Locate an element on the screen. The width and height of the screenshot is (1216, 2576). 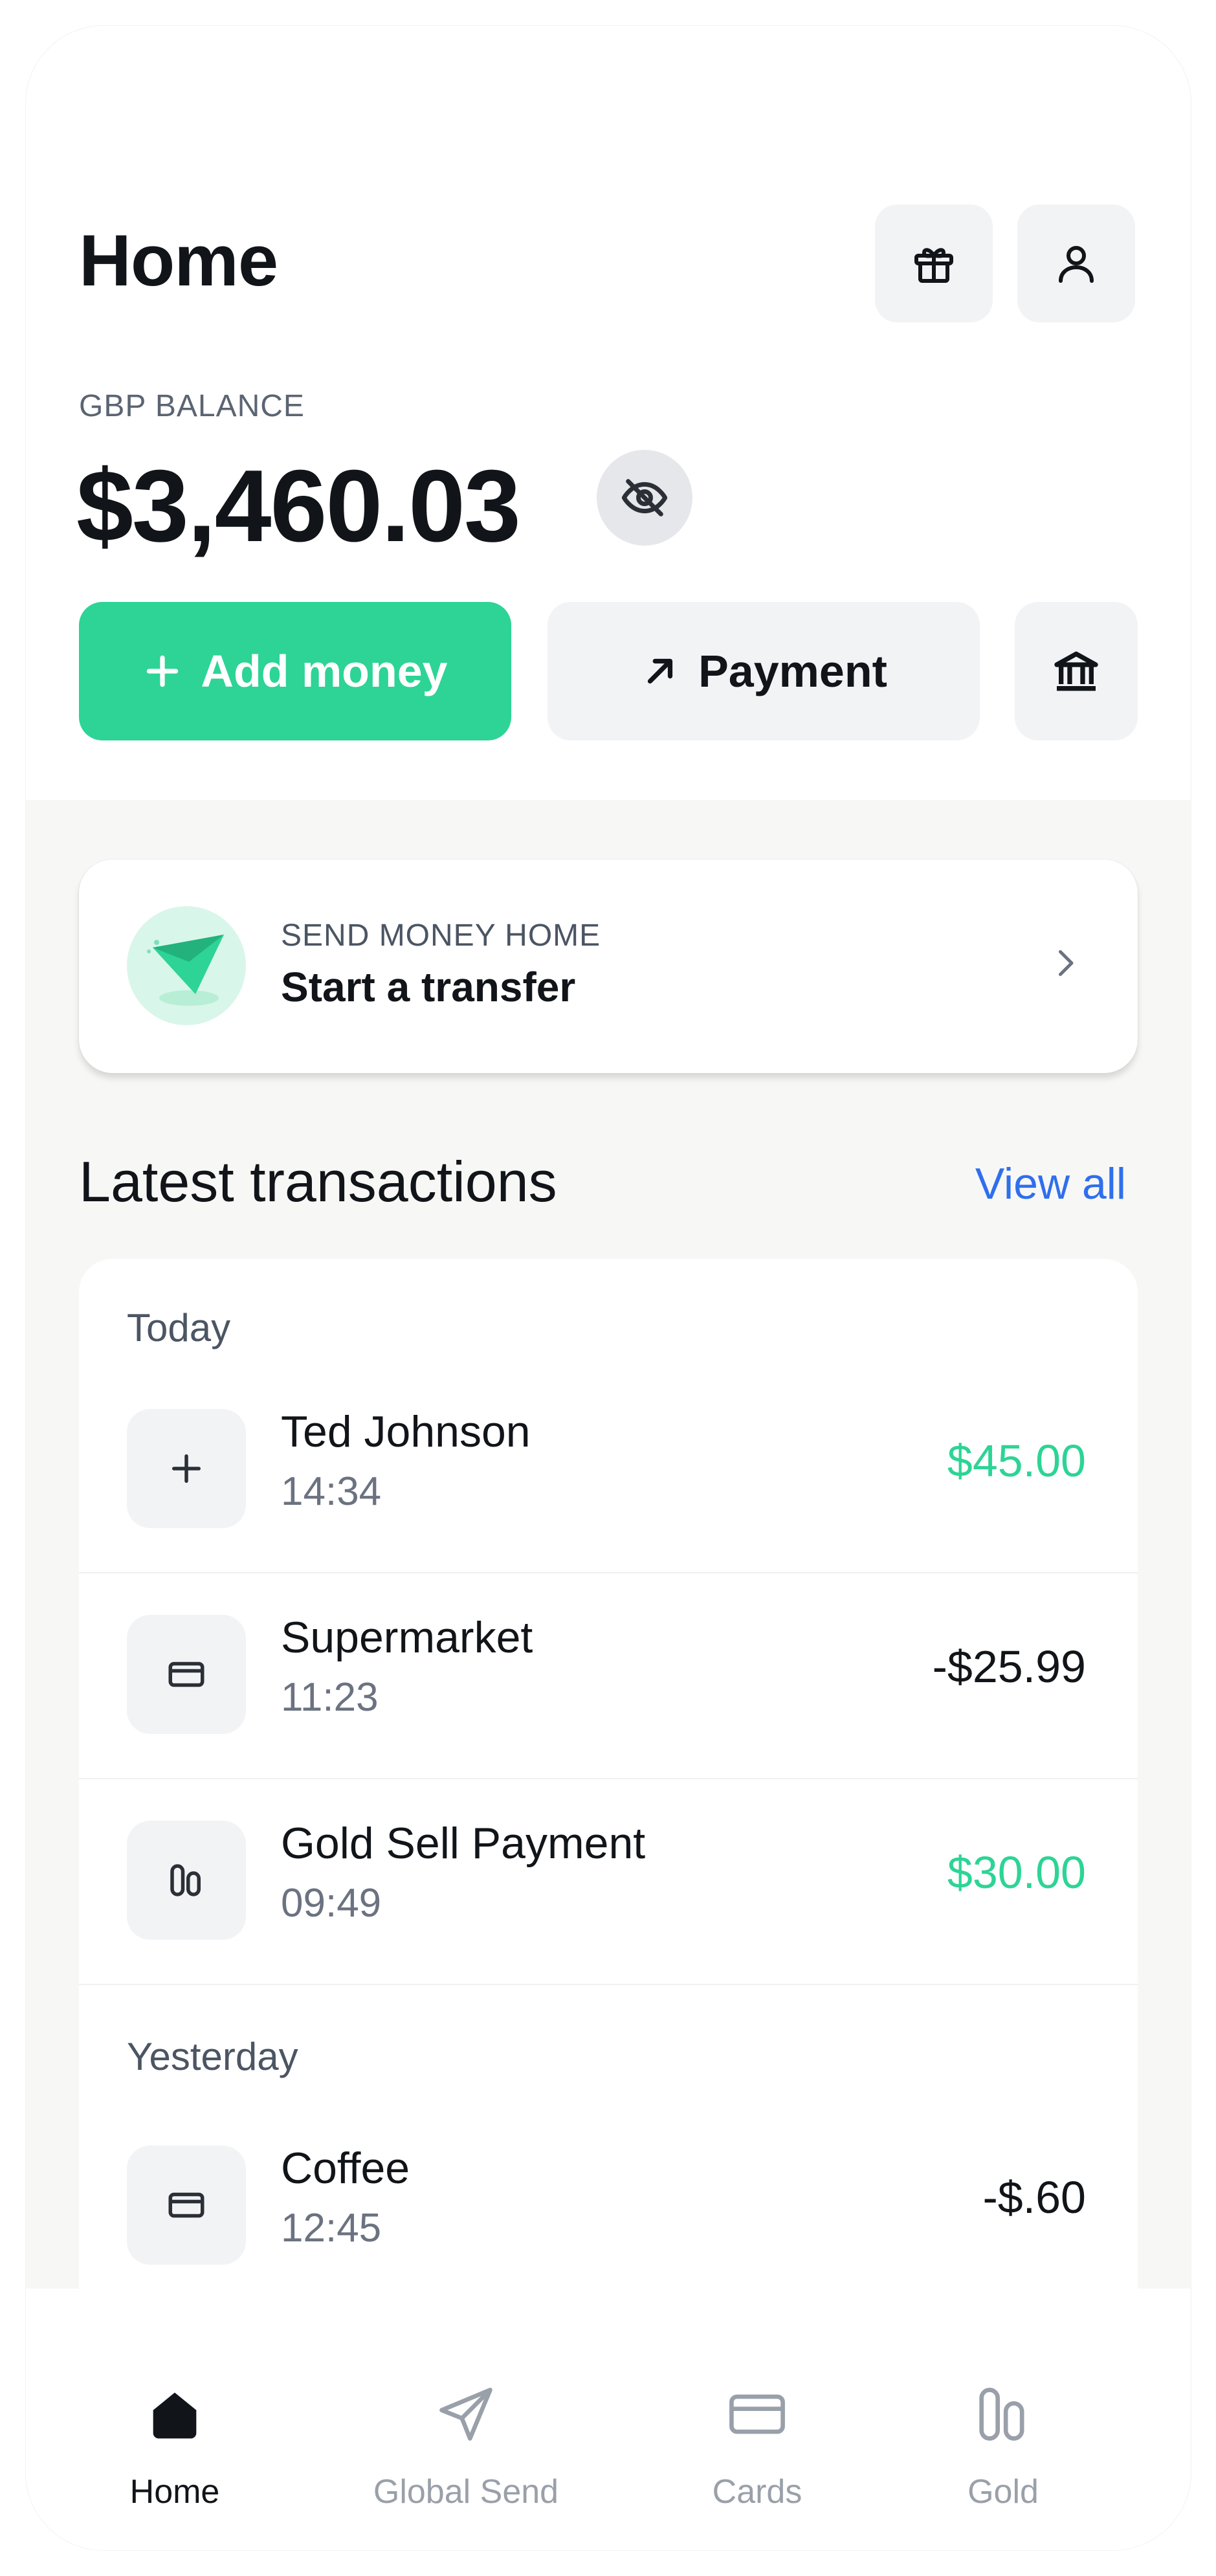
balance-label: GBP BALANCE is located at coordinates (192, 406).